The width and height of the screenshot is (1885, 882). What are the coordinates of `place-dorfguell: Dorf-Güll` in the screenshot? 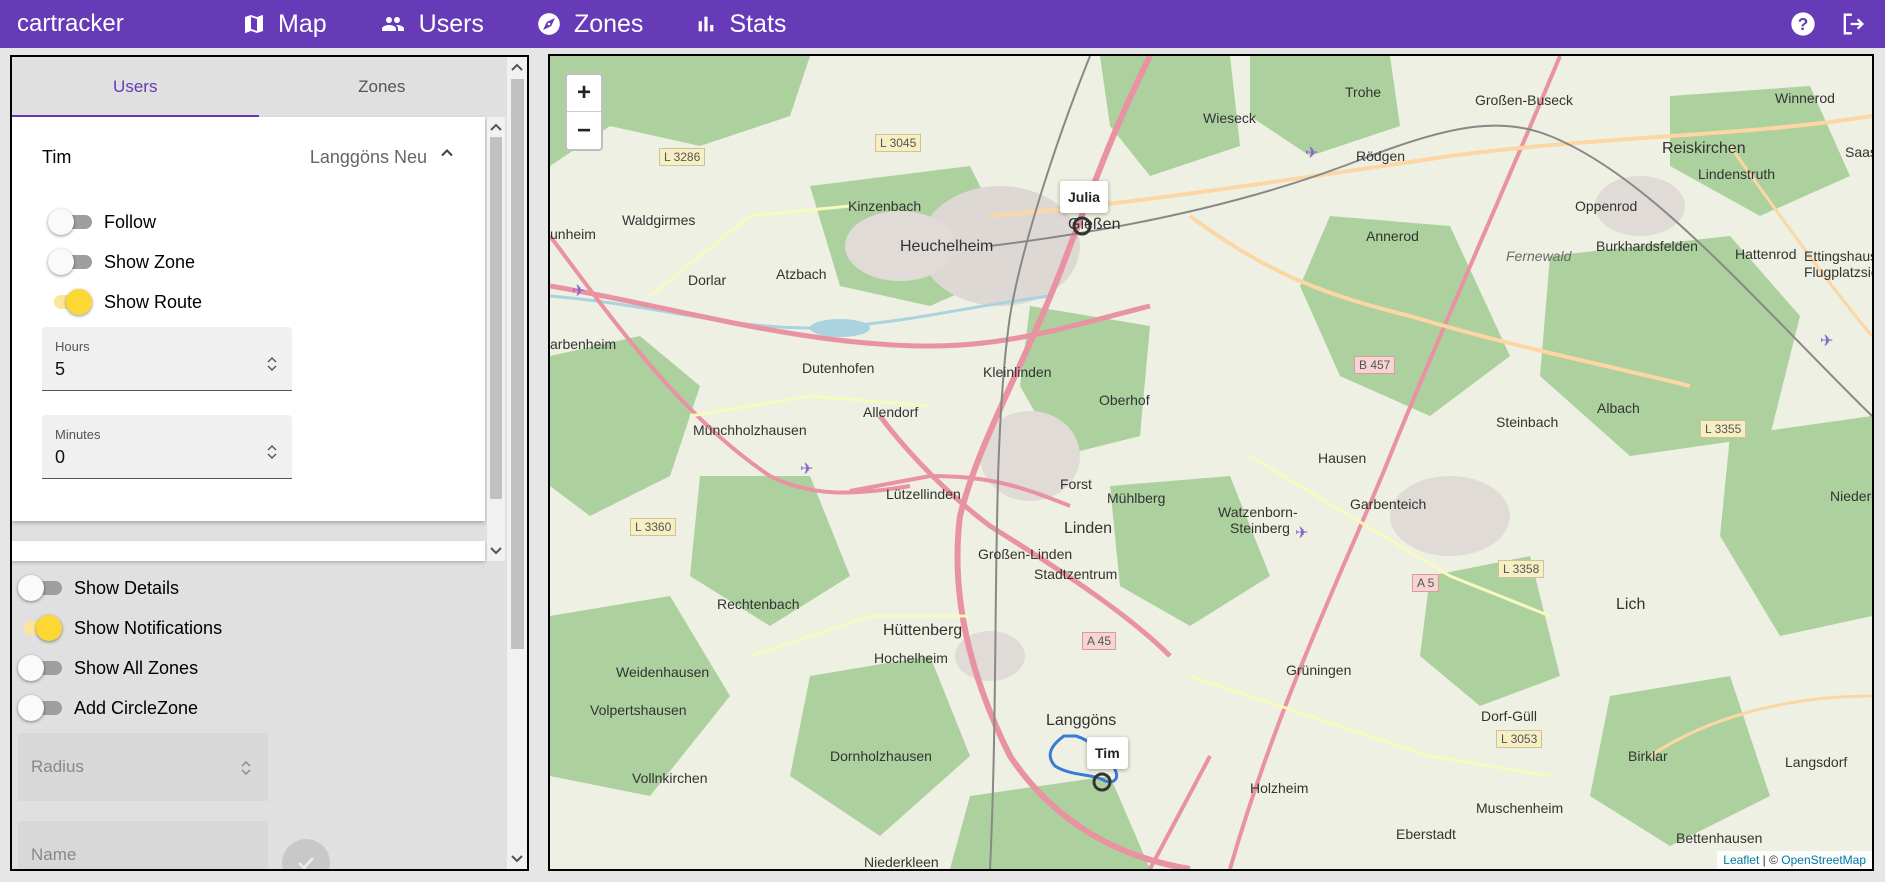 It's located at (1509, 716).